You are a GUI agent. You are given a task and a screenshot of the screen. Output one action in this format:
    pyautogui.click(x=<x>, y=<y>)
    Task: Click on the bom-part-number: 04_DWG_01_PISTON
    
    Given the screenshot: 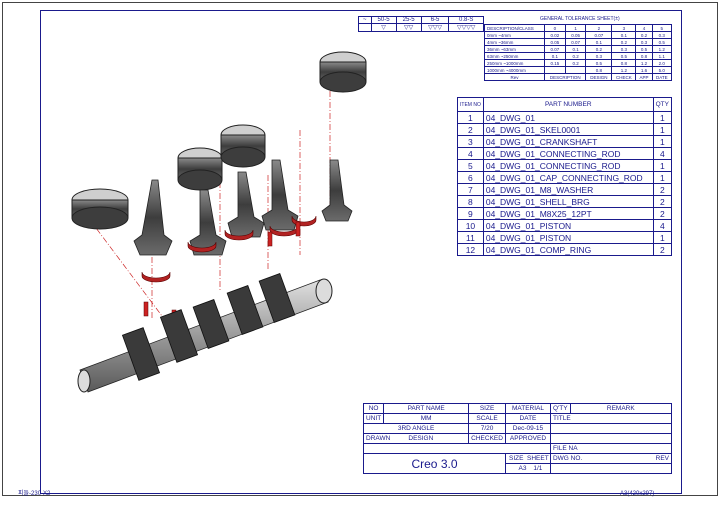 What is the action you would take?
    pyautogui.click(x=568, y=225)
    